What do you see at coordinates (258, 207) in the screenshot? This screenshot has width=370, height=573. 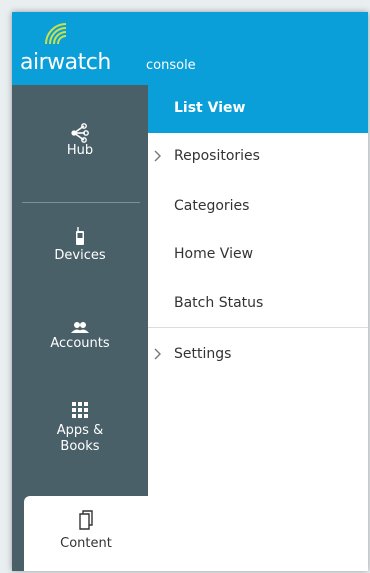 I see `submenu-item-categories: Categories` at bounding box center [258, 207].